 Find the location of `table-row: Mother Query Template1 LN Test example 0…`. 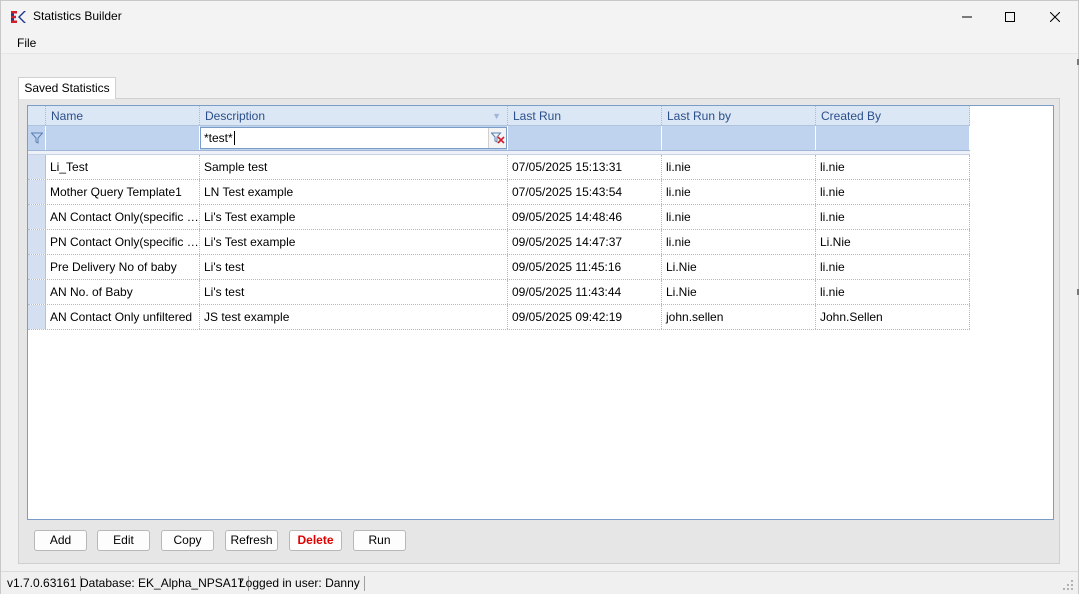

table-row: Mother Query Template1 LN Test example 0… is located at coordinates (499, 192).